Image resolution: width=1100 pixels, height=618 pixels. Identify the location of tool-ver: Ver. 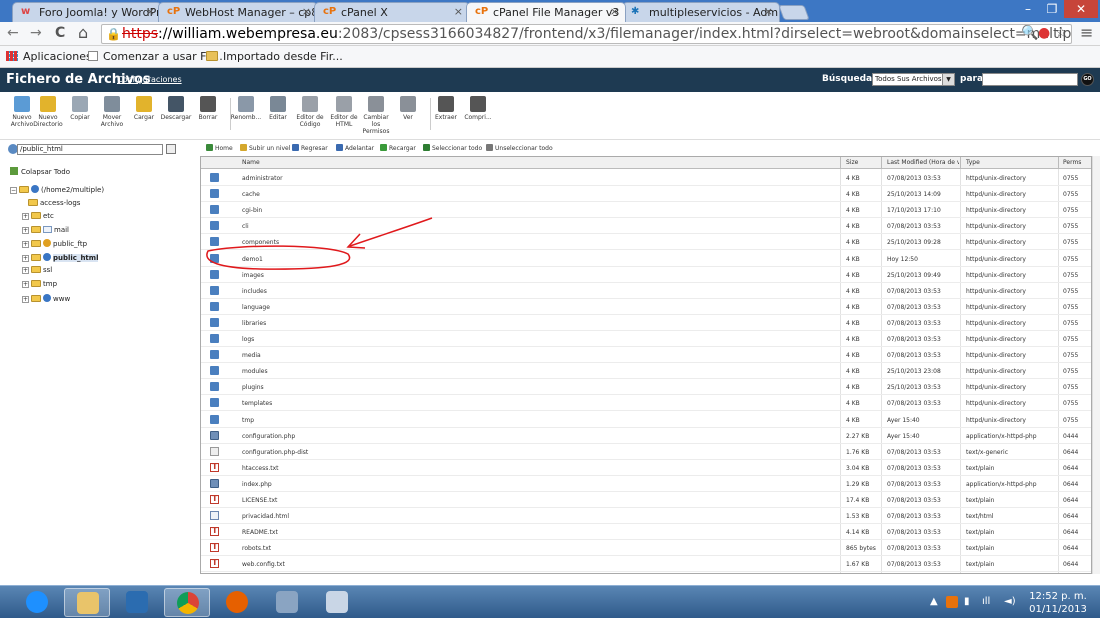
(408, 108).